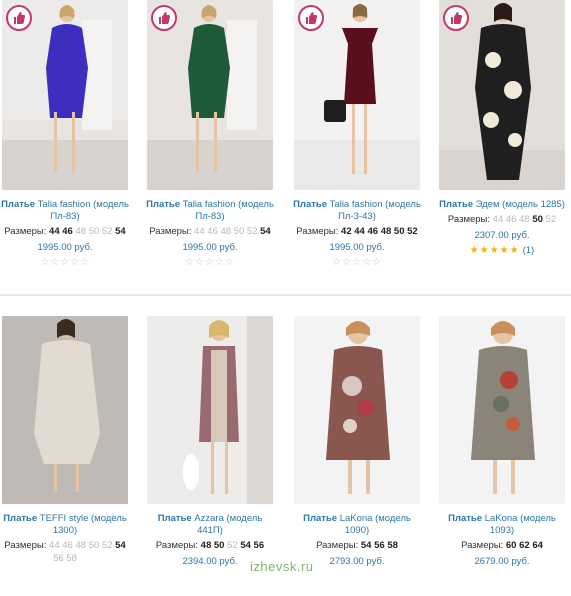 Image resolution: width=571 pixels, height=596 pixels. Describe the element at coordinates (357, 231) in the screenshot. I see `sizes-line: Размеры: 42 44 46 48 50 52` at that location.